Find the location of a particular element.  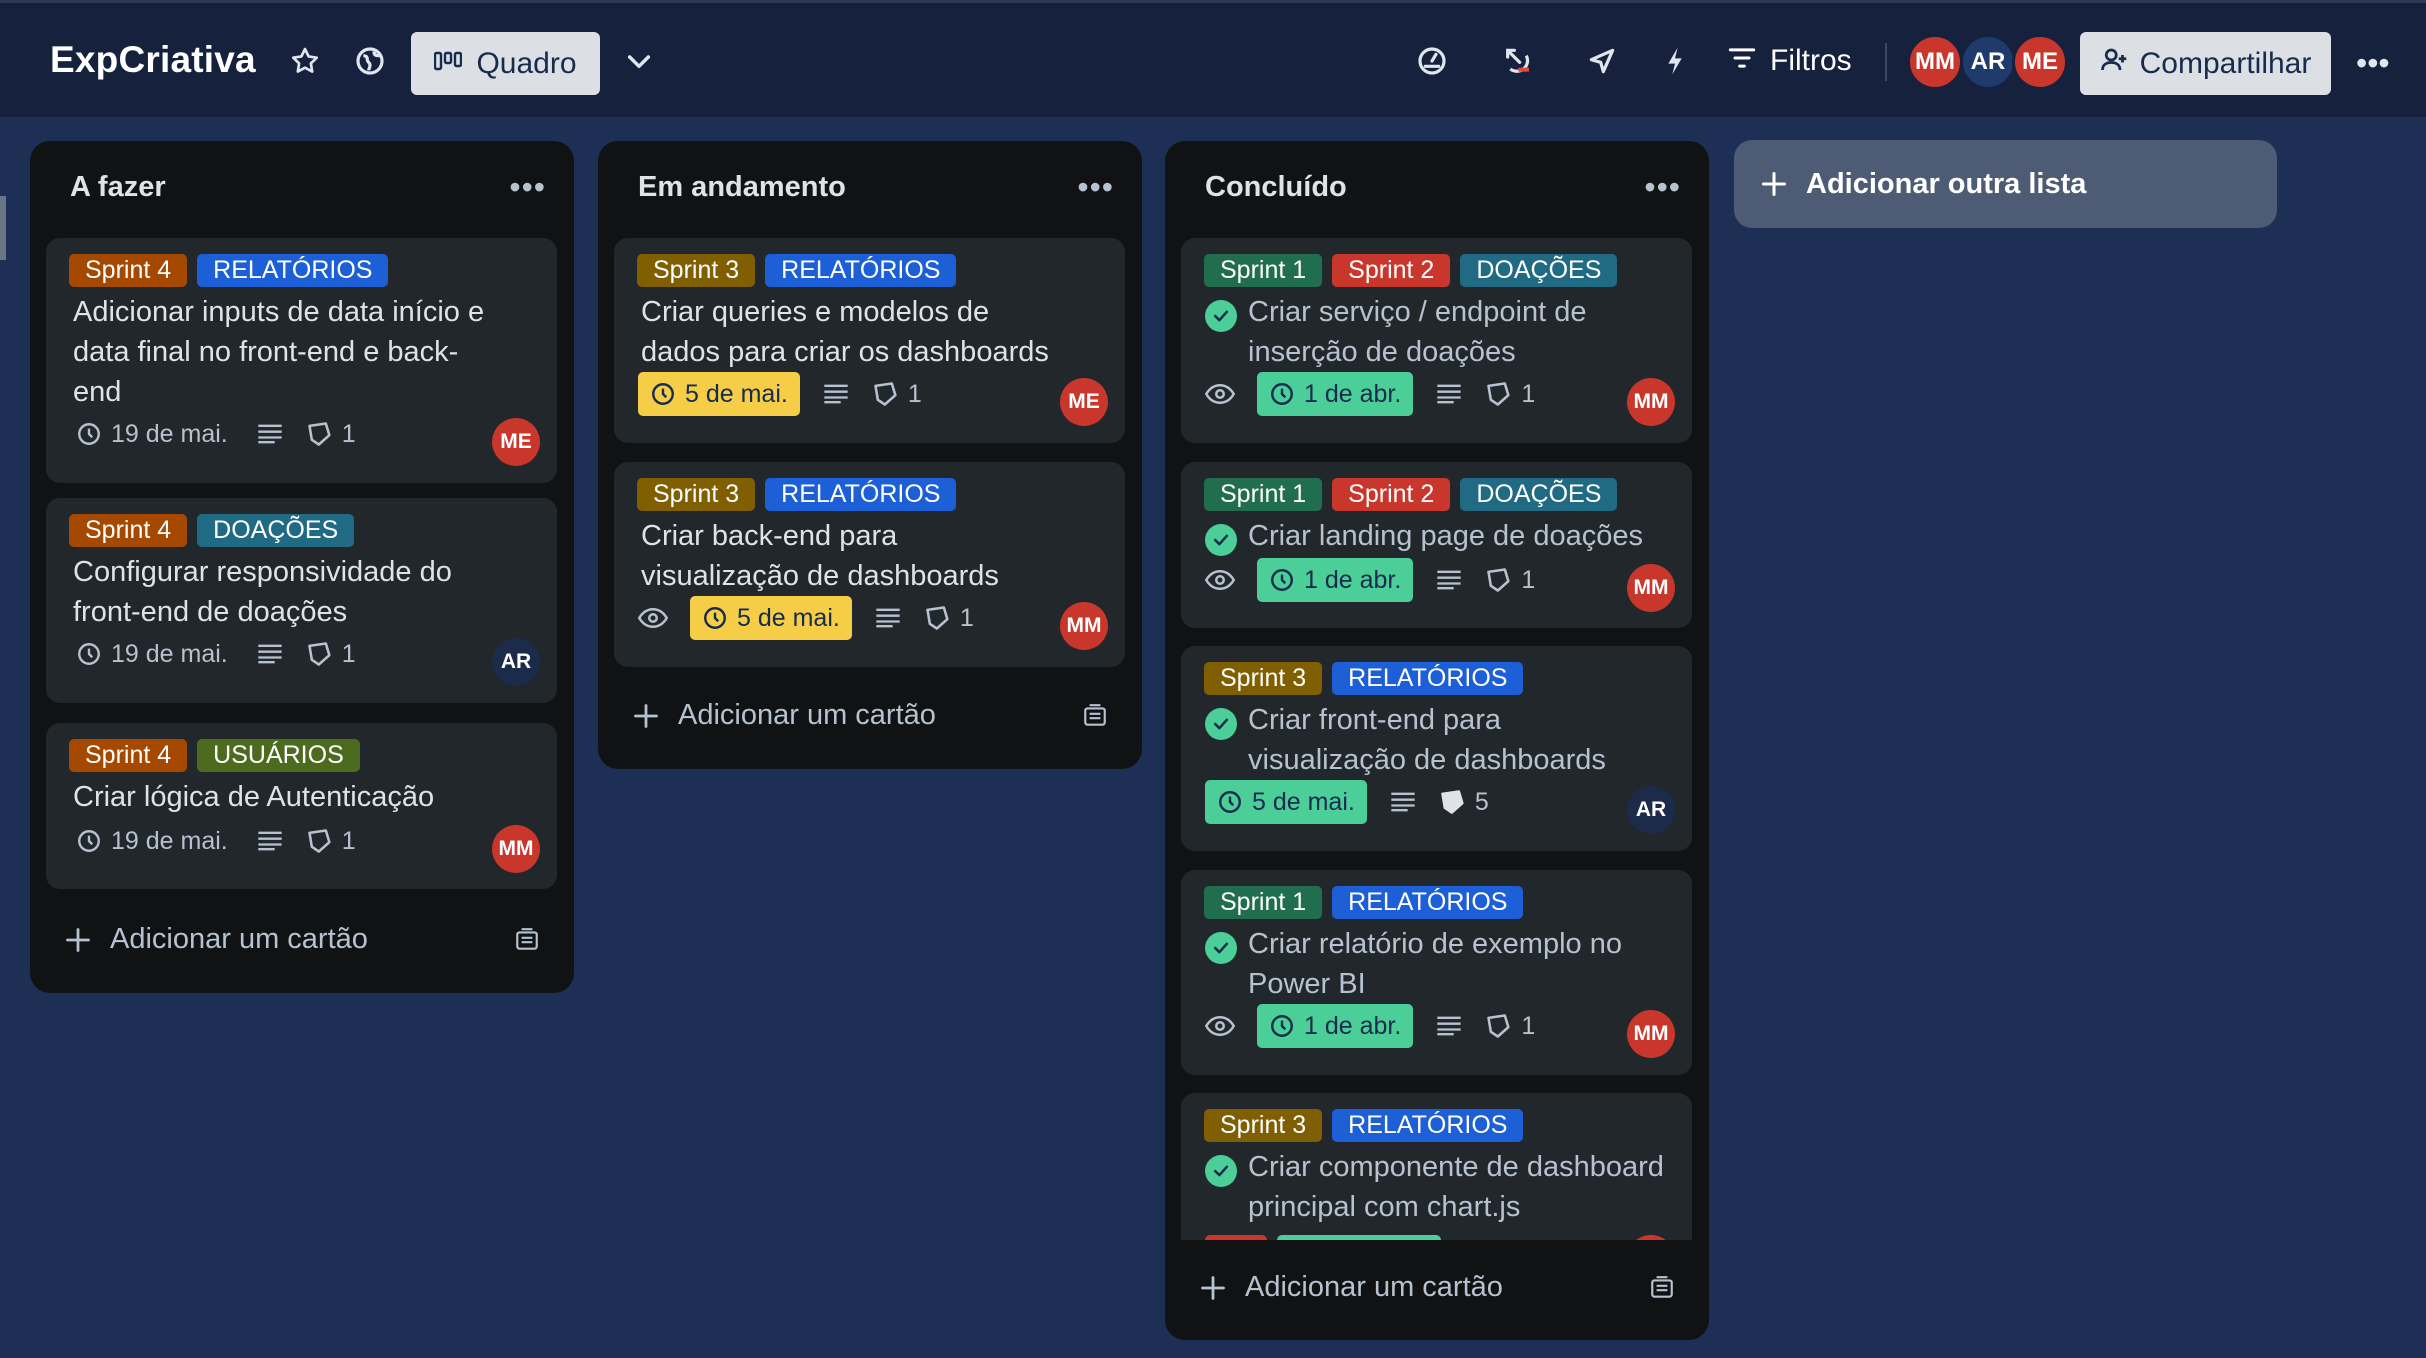

sync-icon is located at coordinates (1517, 61).